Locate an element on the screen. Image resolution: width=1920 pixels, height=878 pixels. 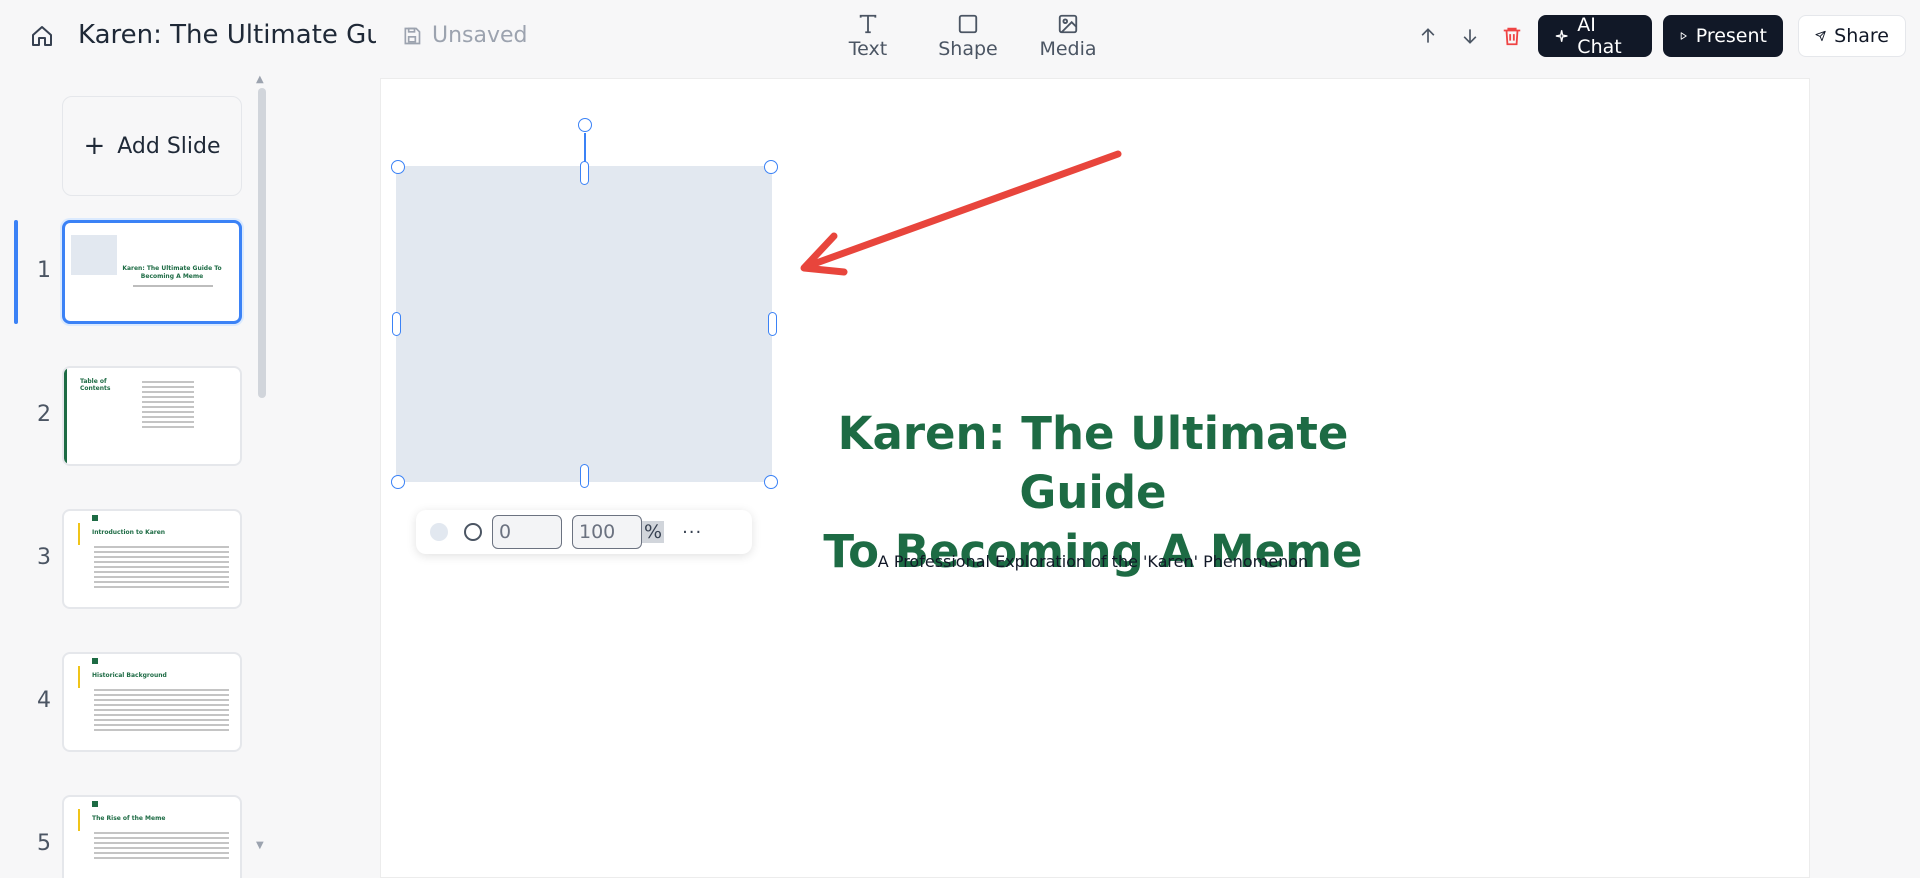
media-tool-button: Media is located at coordinates (1068, 38).